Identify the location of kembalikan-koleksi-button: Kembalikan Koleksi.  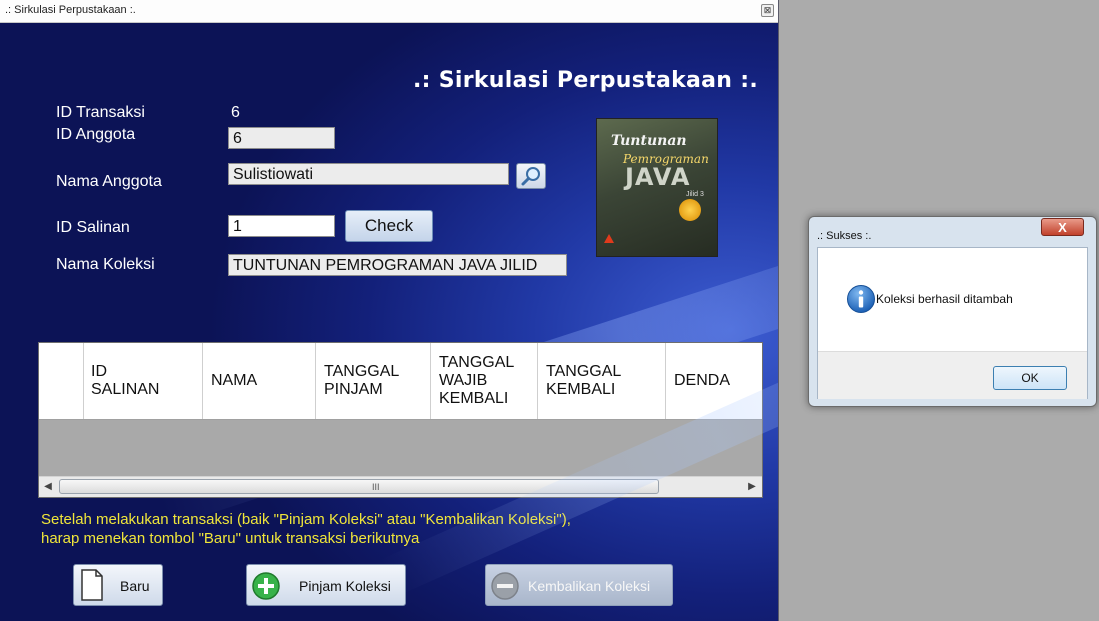
(579, 585).